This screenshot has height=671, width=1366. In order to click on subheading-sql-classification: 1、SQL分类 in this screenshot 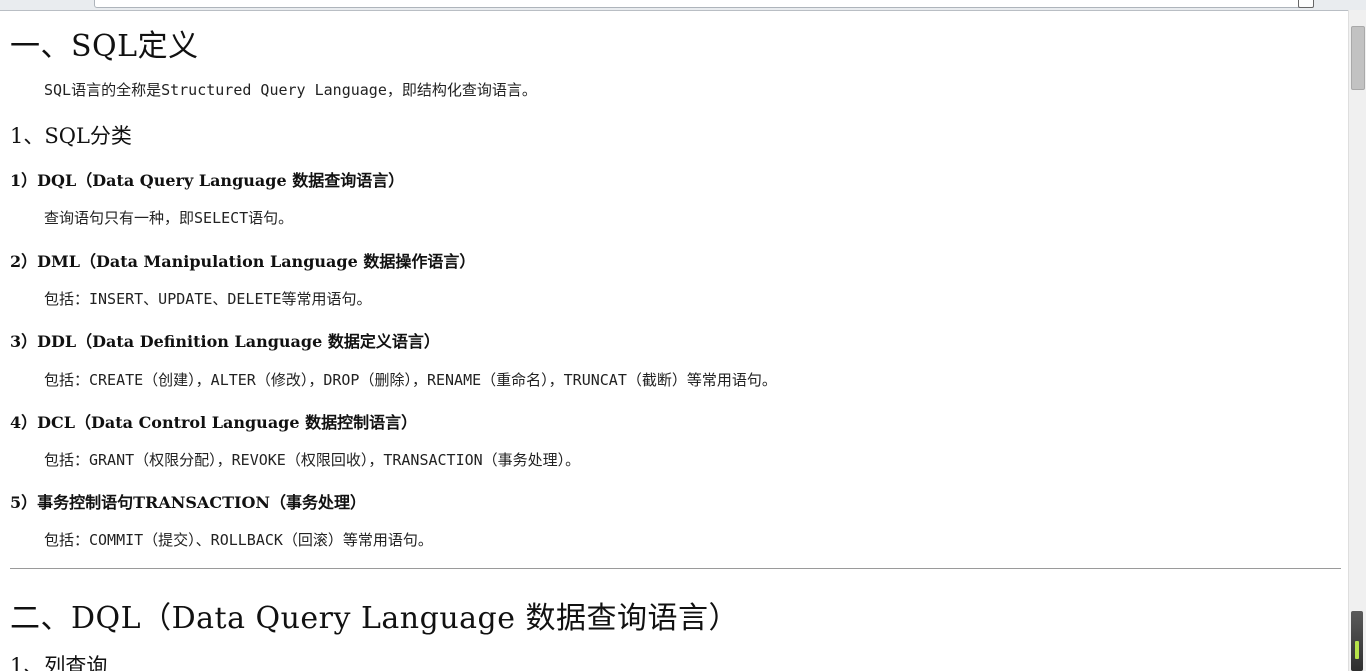, I will do `click(71, 136)`.